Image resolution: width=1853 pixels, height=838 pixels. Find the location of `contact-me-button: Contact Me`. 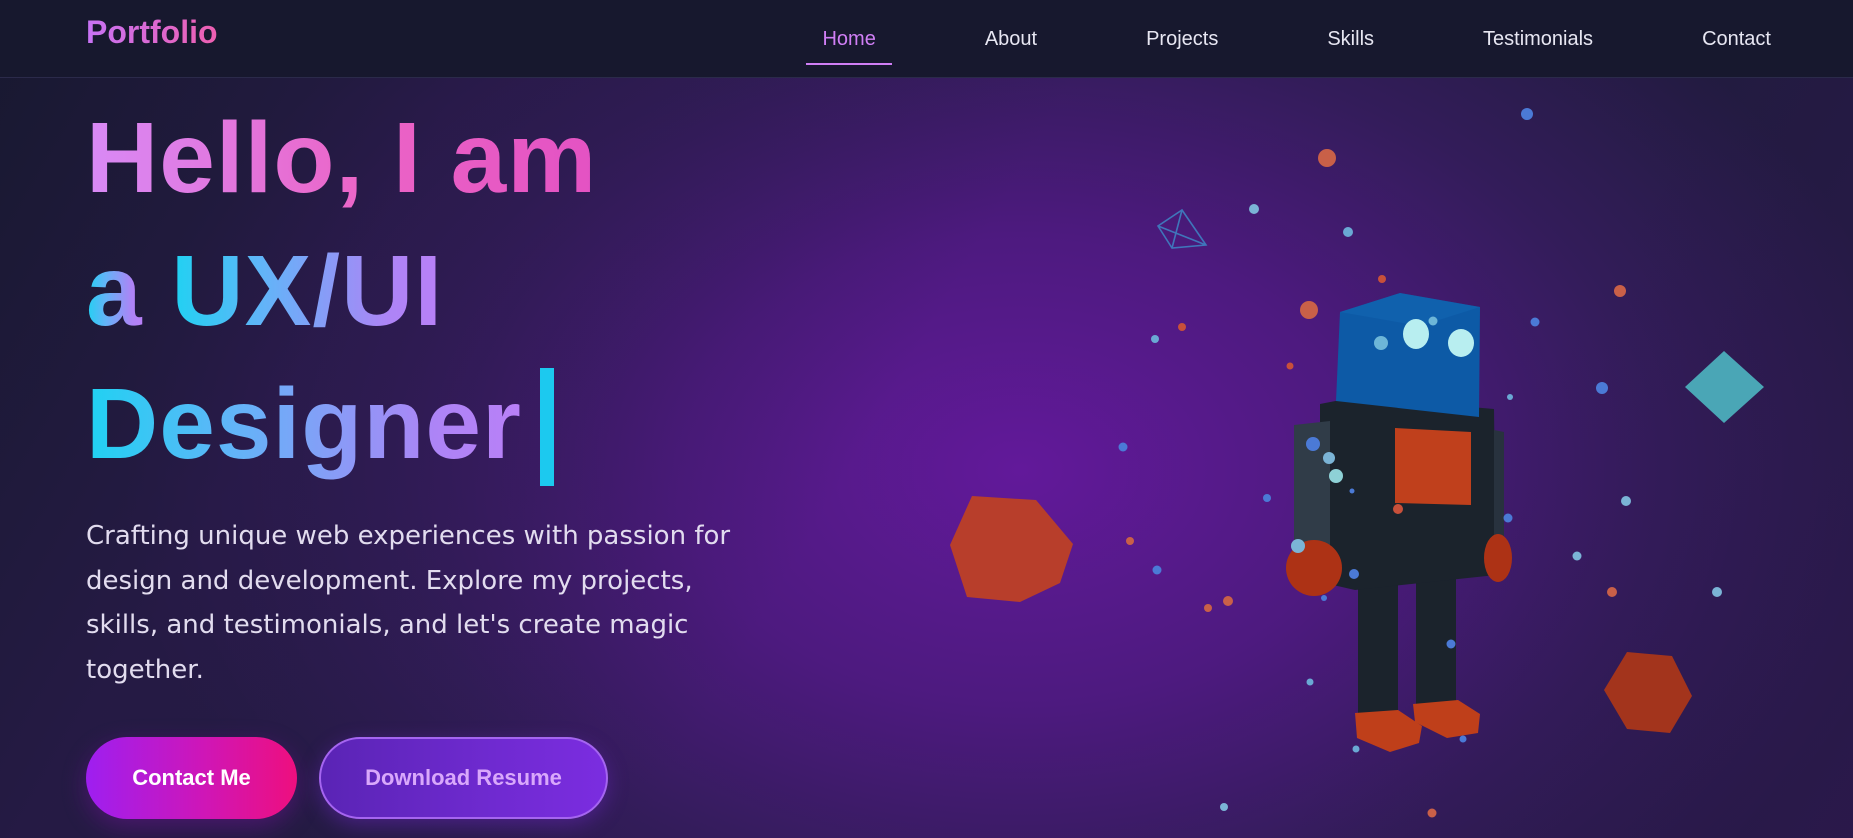

contact-me-button: Contact Me is located at coordinates (191, 778).